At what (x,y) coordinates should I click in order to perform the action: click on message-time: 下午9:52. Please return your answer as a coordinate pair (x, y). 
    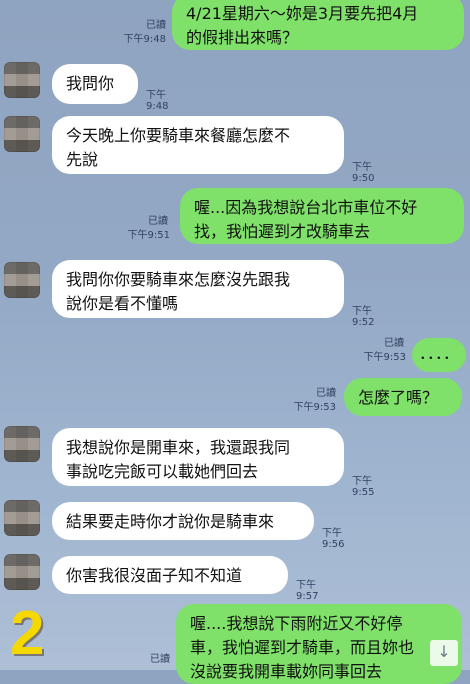
    Looking at the image, I should click on (363, 317).